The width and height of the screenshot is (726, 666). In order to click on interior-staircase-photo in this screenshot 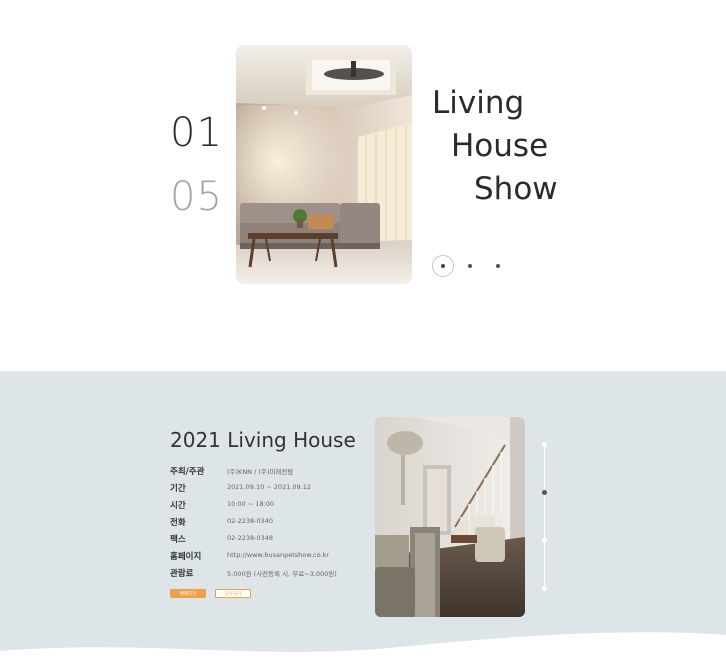, I will do `click(450, 517)`.